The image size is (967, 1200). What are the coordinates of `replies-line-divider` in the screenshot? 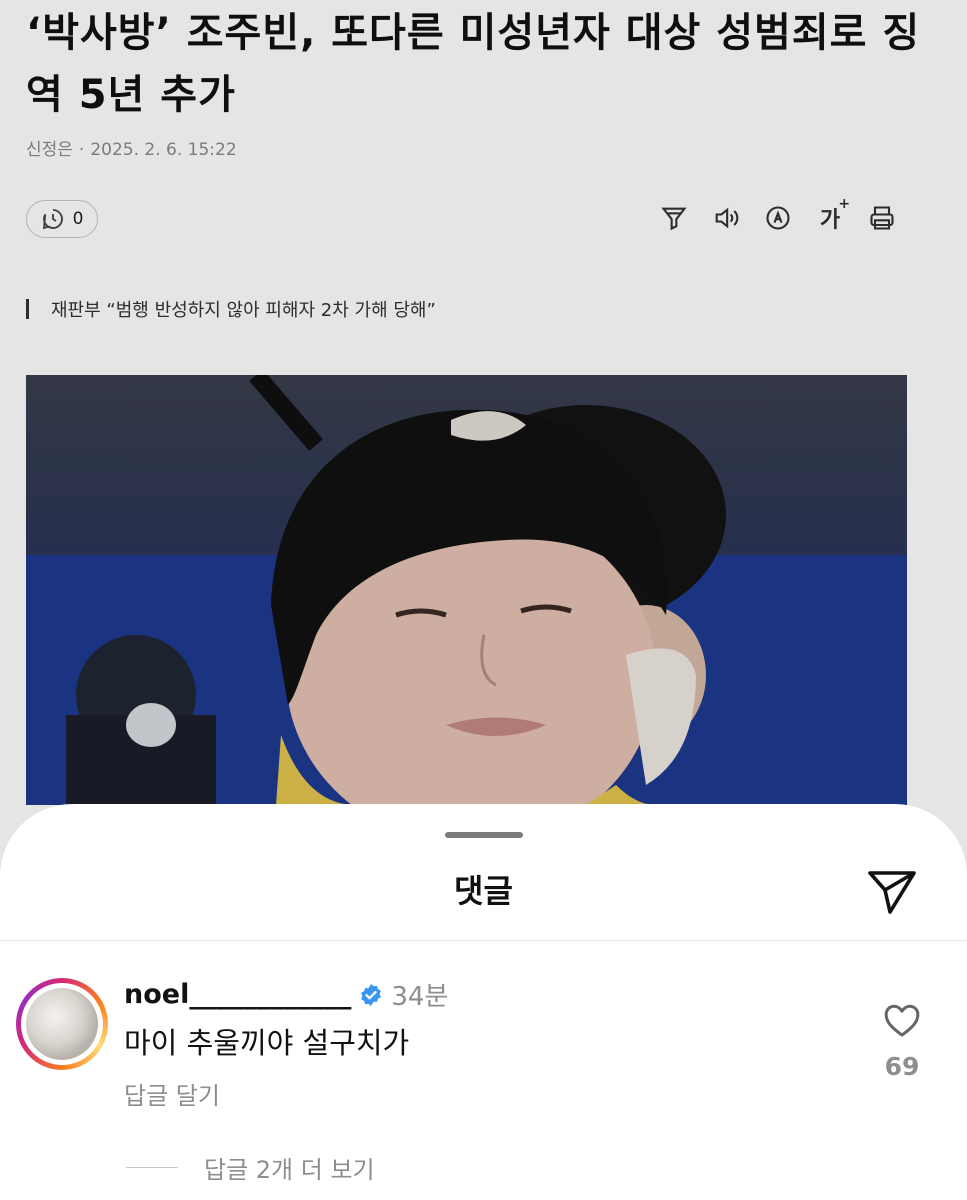 It's located at (152, 1167).